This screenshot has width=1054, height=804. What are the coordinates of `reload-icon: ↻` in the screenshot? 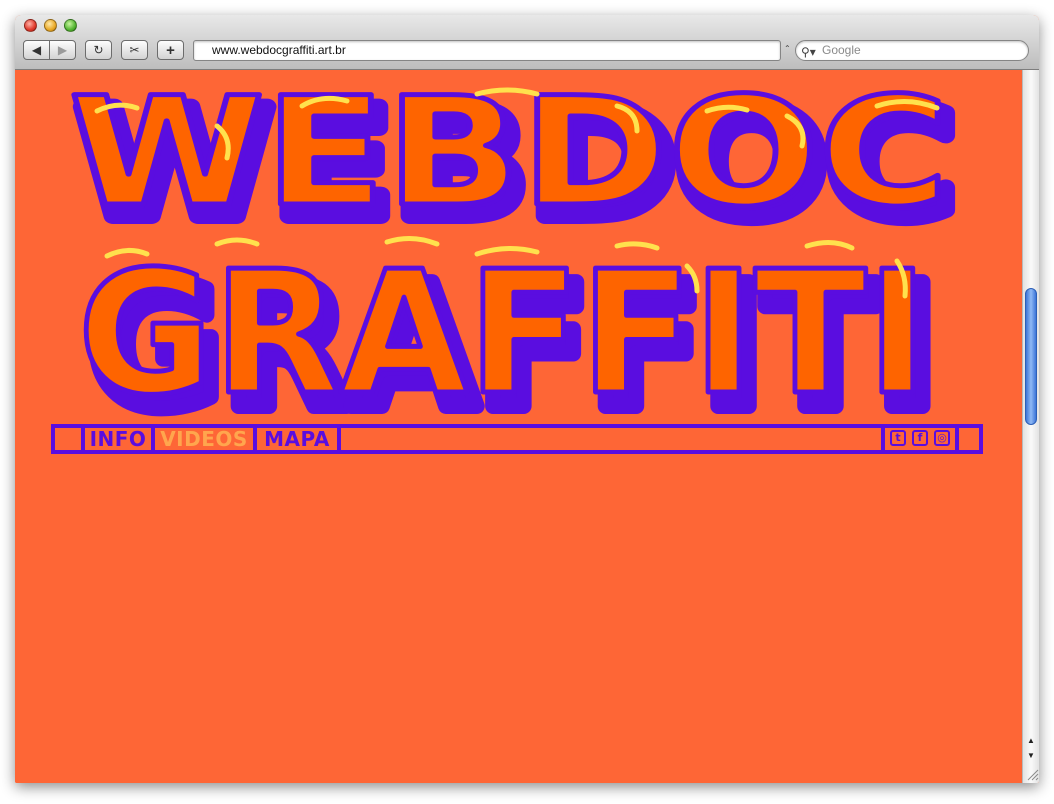 It's located at (98, 50).